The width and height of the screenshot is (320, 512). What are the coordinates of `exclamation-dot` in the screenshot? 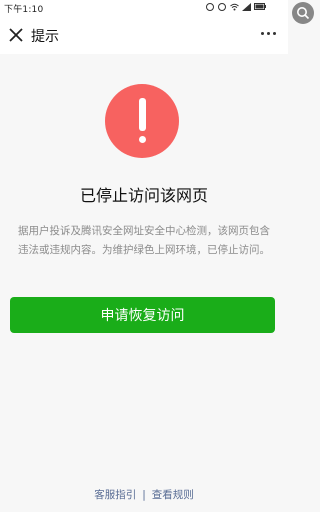 It's located at (142, 139).